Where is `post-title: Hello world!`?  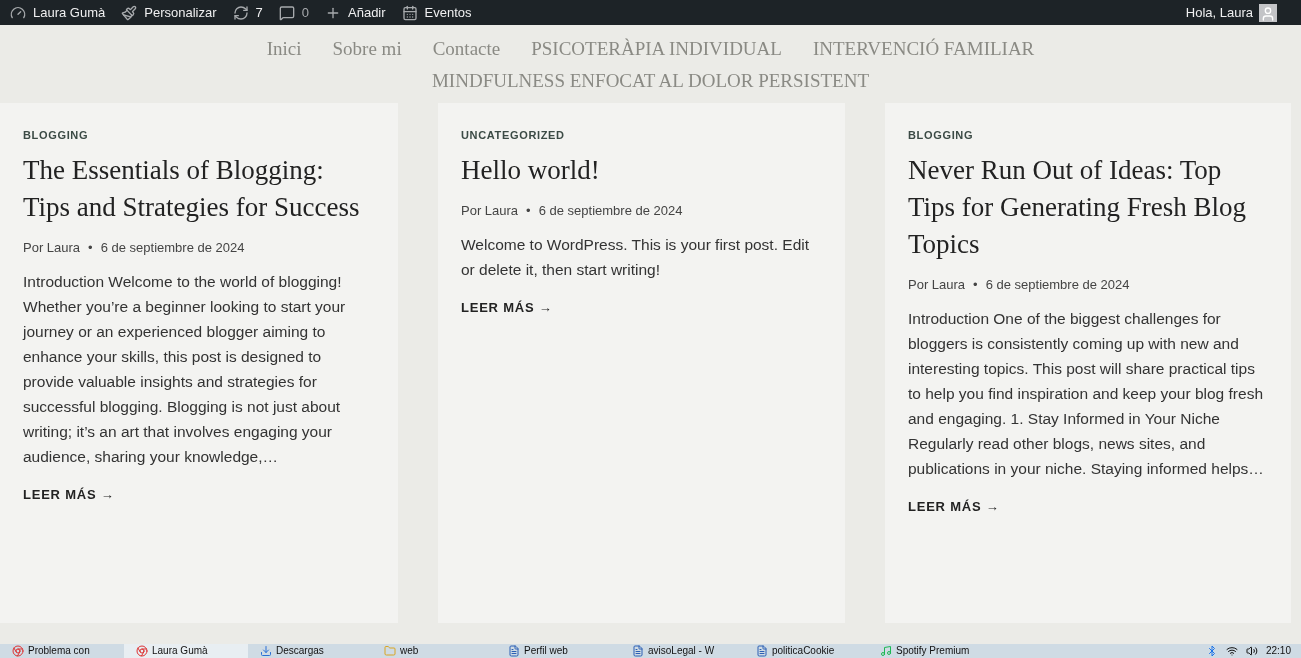 post-title: Hello world! is located at coordinates (641, 170).